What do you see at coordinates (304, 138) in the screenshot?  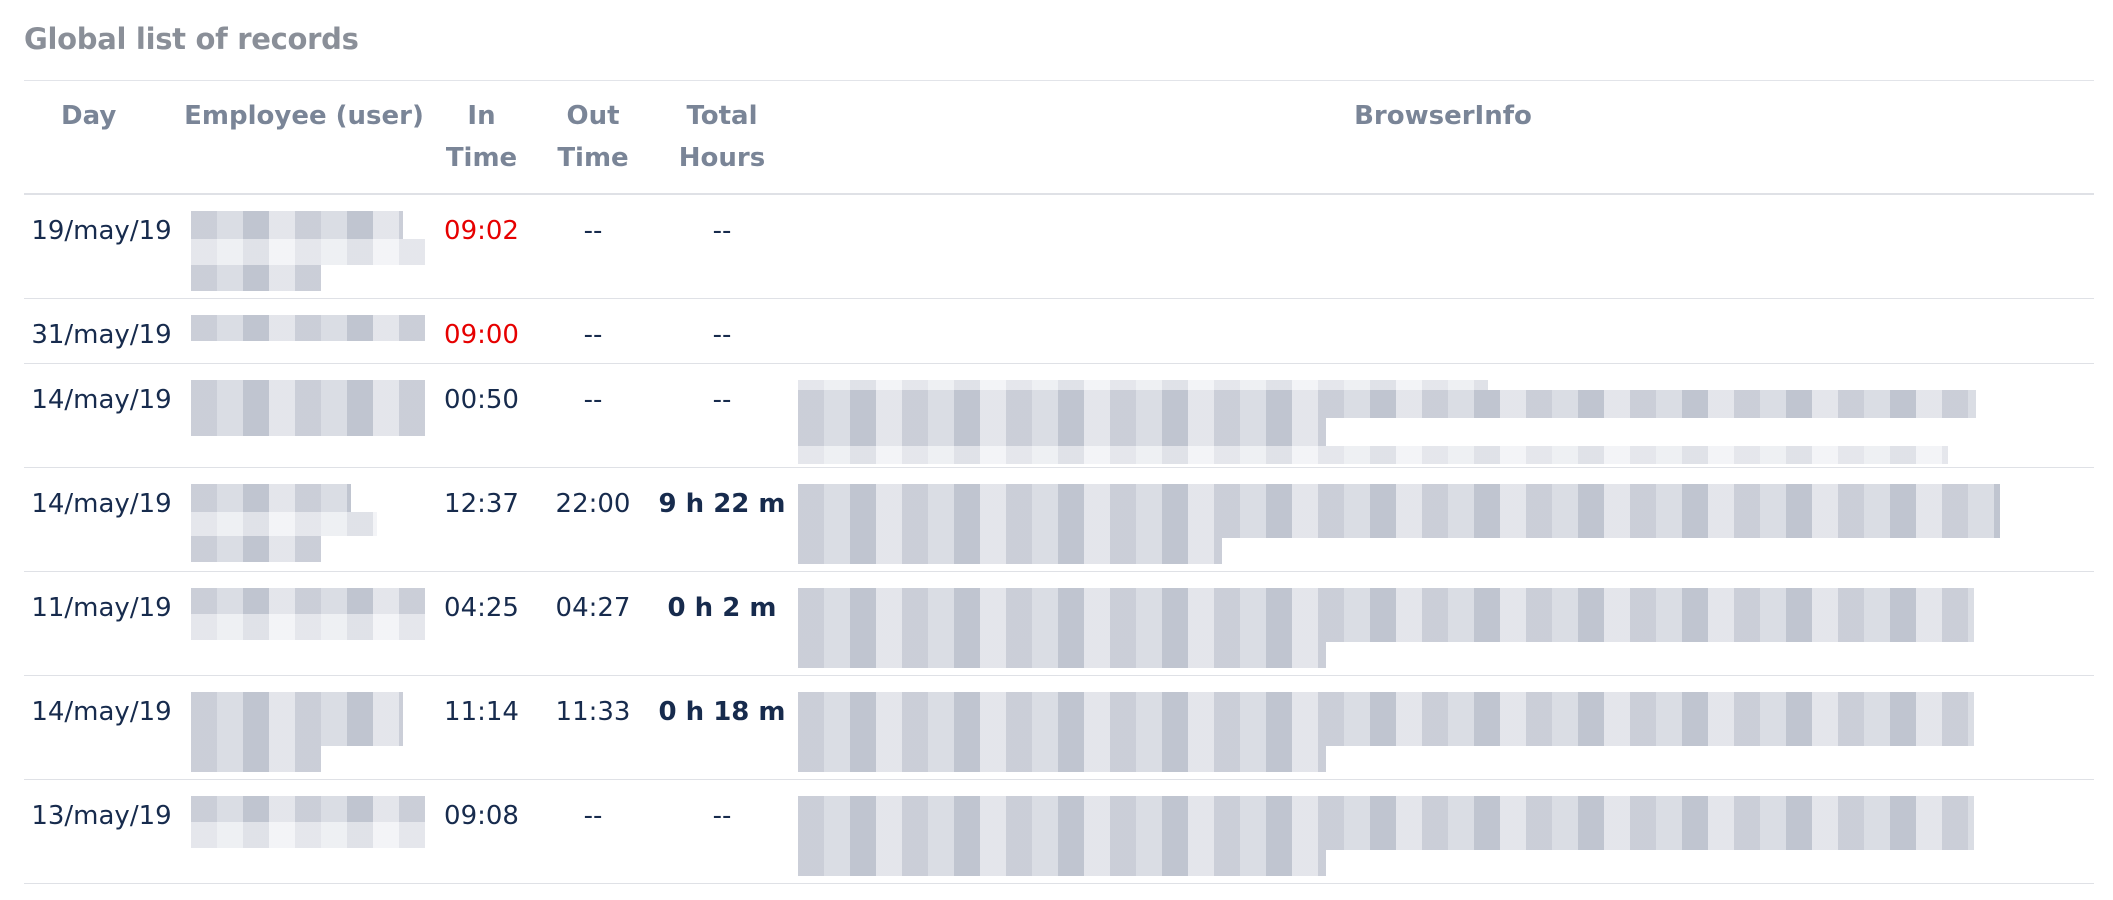 I see `column-header-employee: Employee (user)` at bounding box center [304, 138].